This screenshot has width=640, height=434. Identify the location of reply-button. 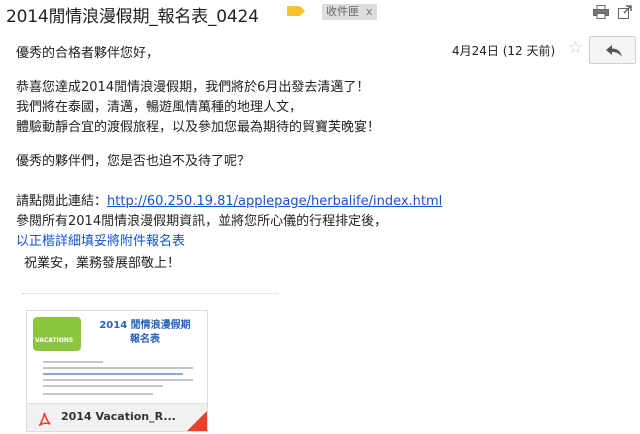
(612, 50).